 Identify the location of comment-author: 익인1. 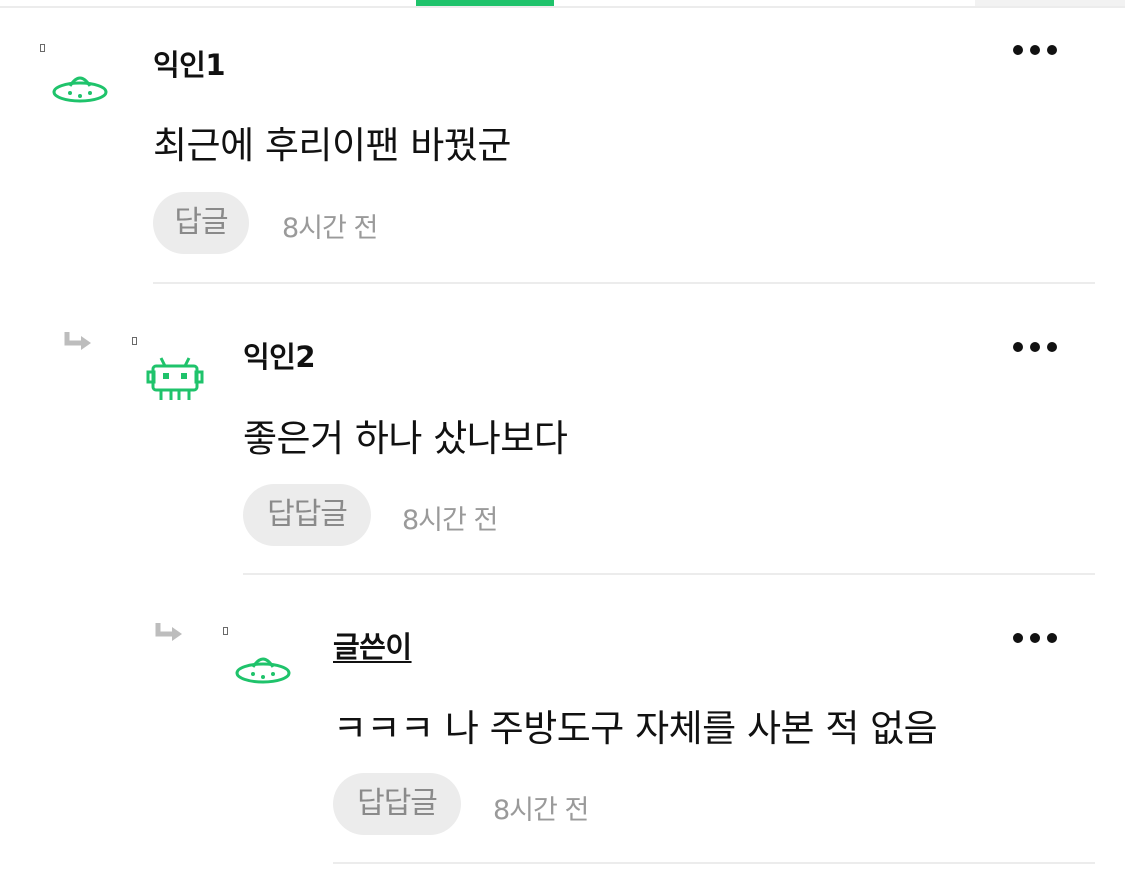
(189, 63).